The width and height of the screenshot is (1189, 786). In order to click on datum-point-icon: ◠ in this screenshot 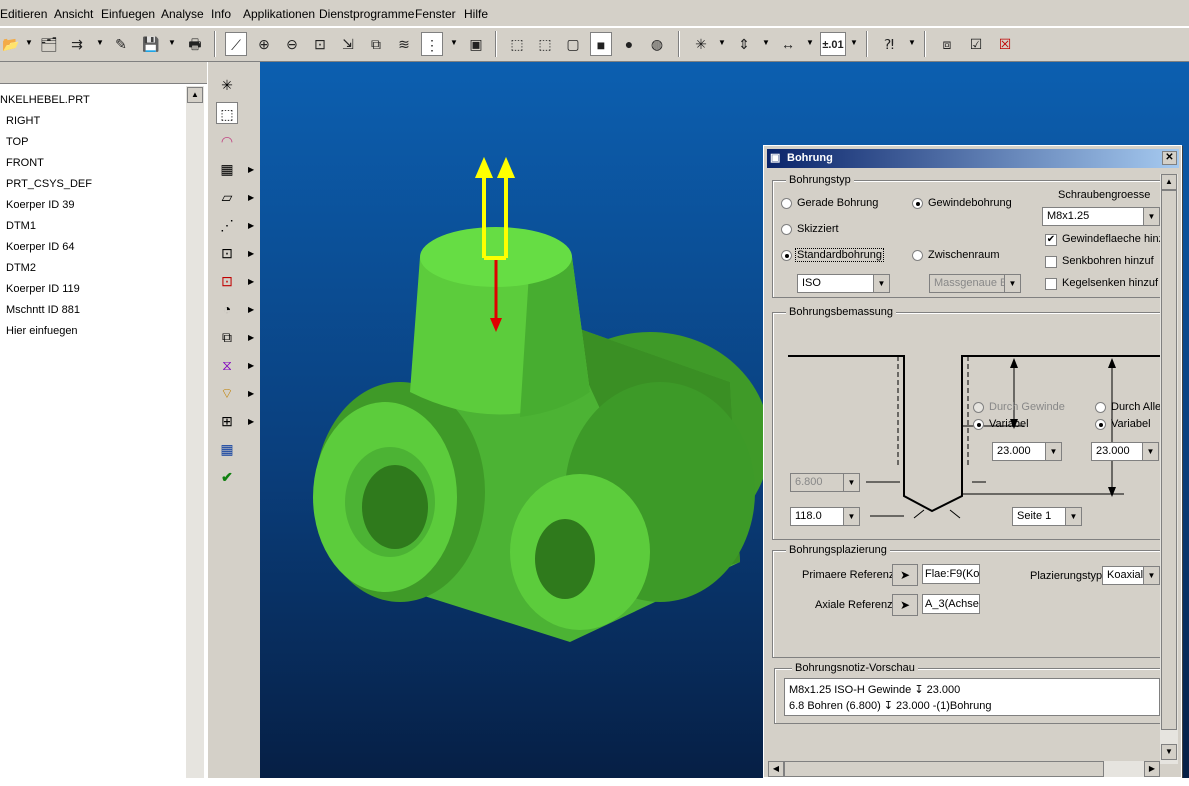, I will do `click(227, 141)`.